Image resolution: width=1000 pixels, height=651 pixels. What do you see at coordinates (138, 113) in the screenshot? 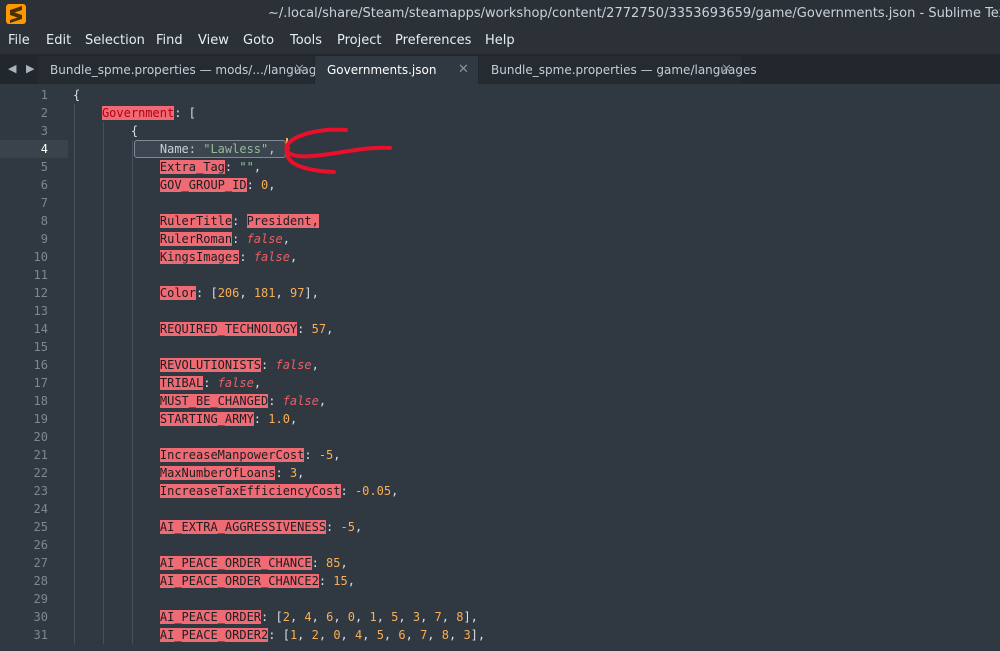
I see `code-token: Government` at bounding box center [138, 113].